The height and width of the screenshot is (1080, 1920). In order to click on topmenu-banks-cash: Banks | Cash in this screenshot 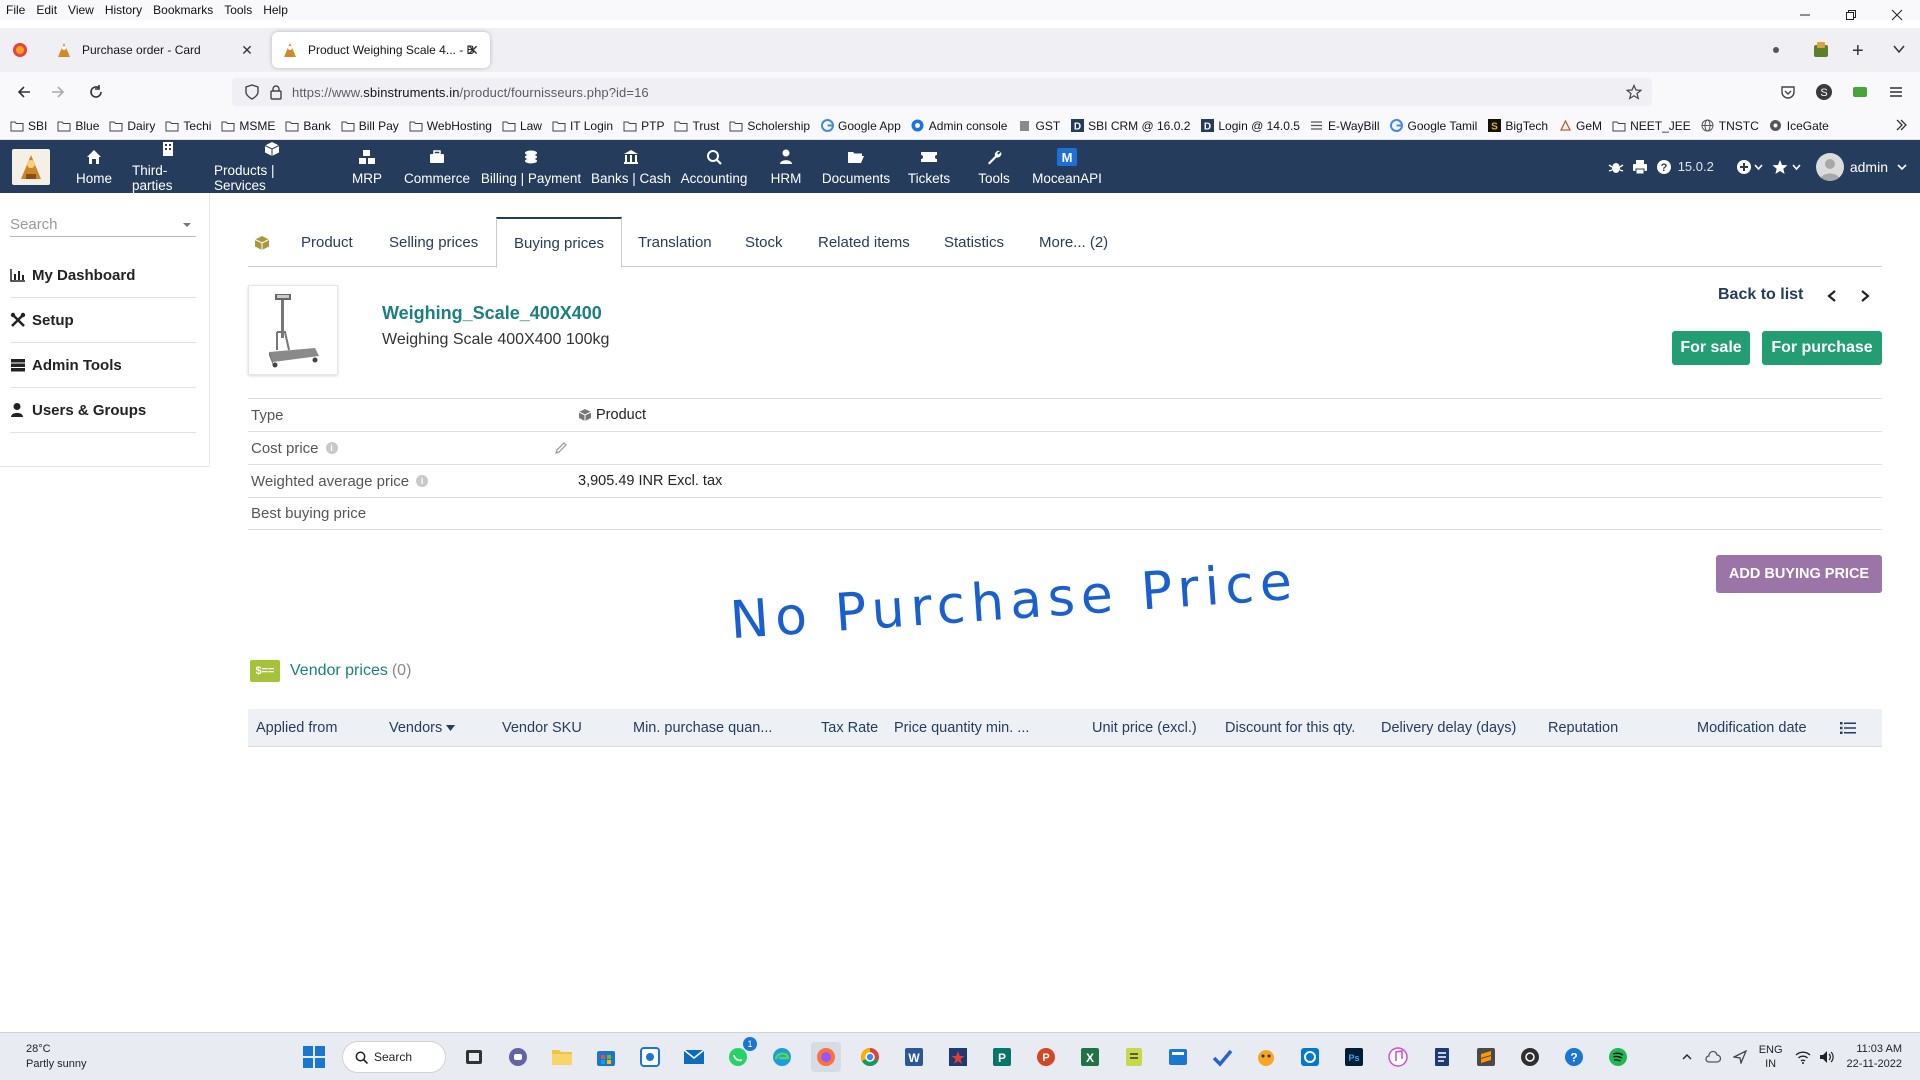, I will do `click(631, 166)`.